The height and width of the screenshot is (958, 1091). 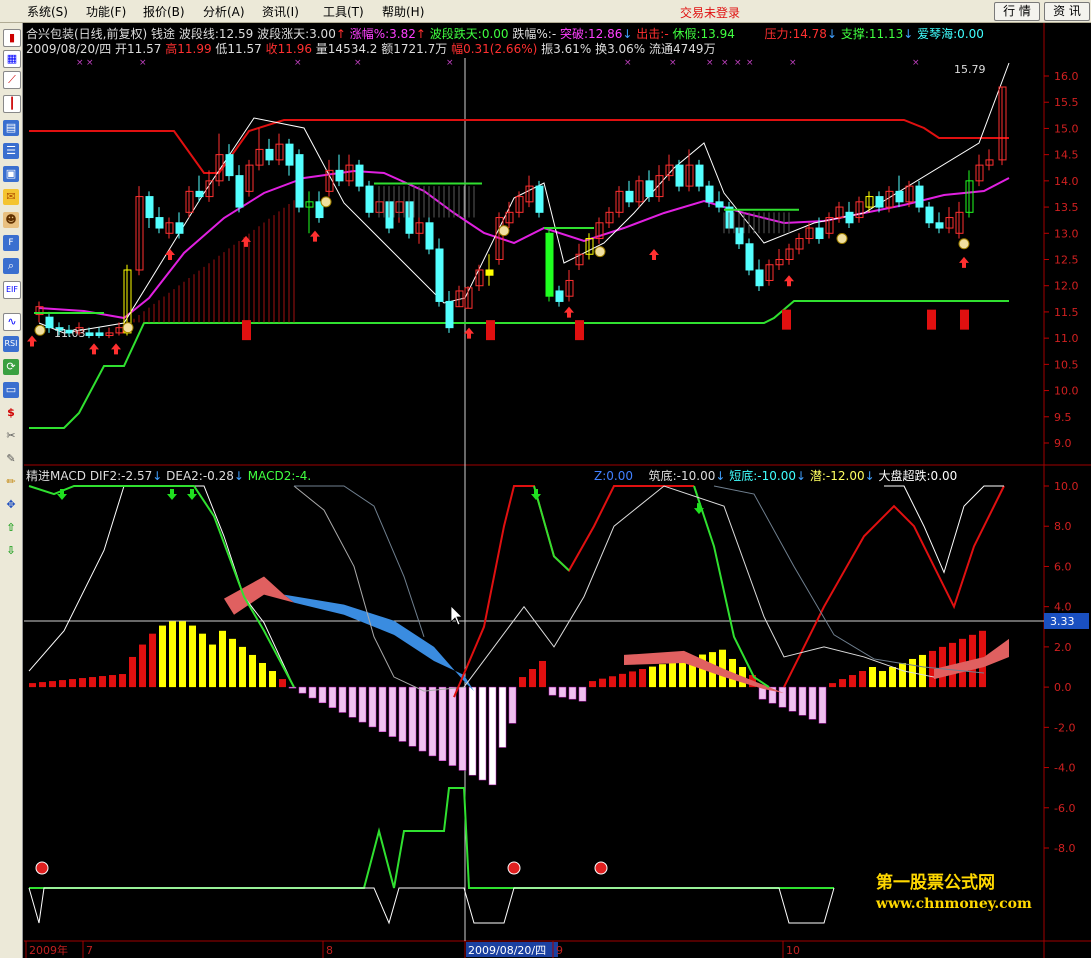 I want to click on menu-system: 系统(S), so click(x=47, y=11).